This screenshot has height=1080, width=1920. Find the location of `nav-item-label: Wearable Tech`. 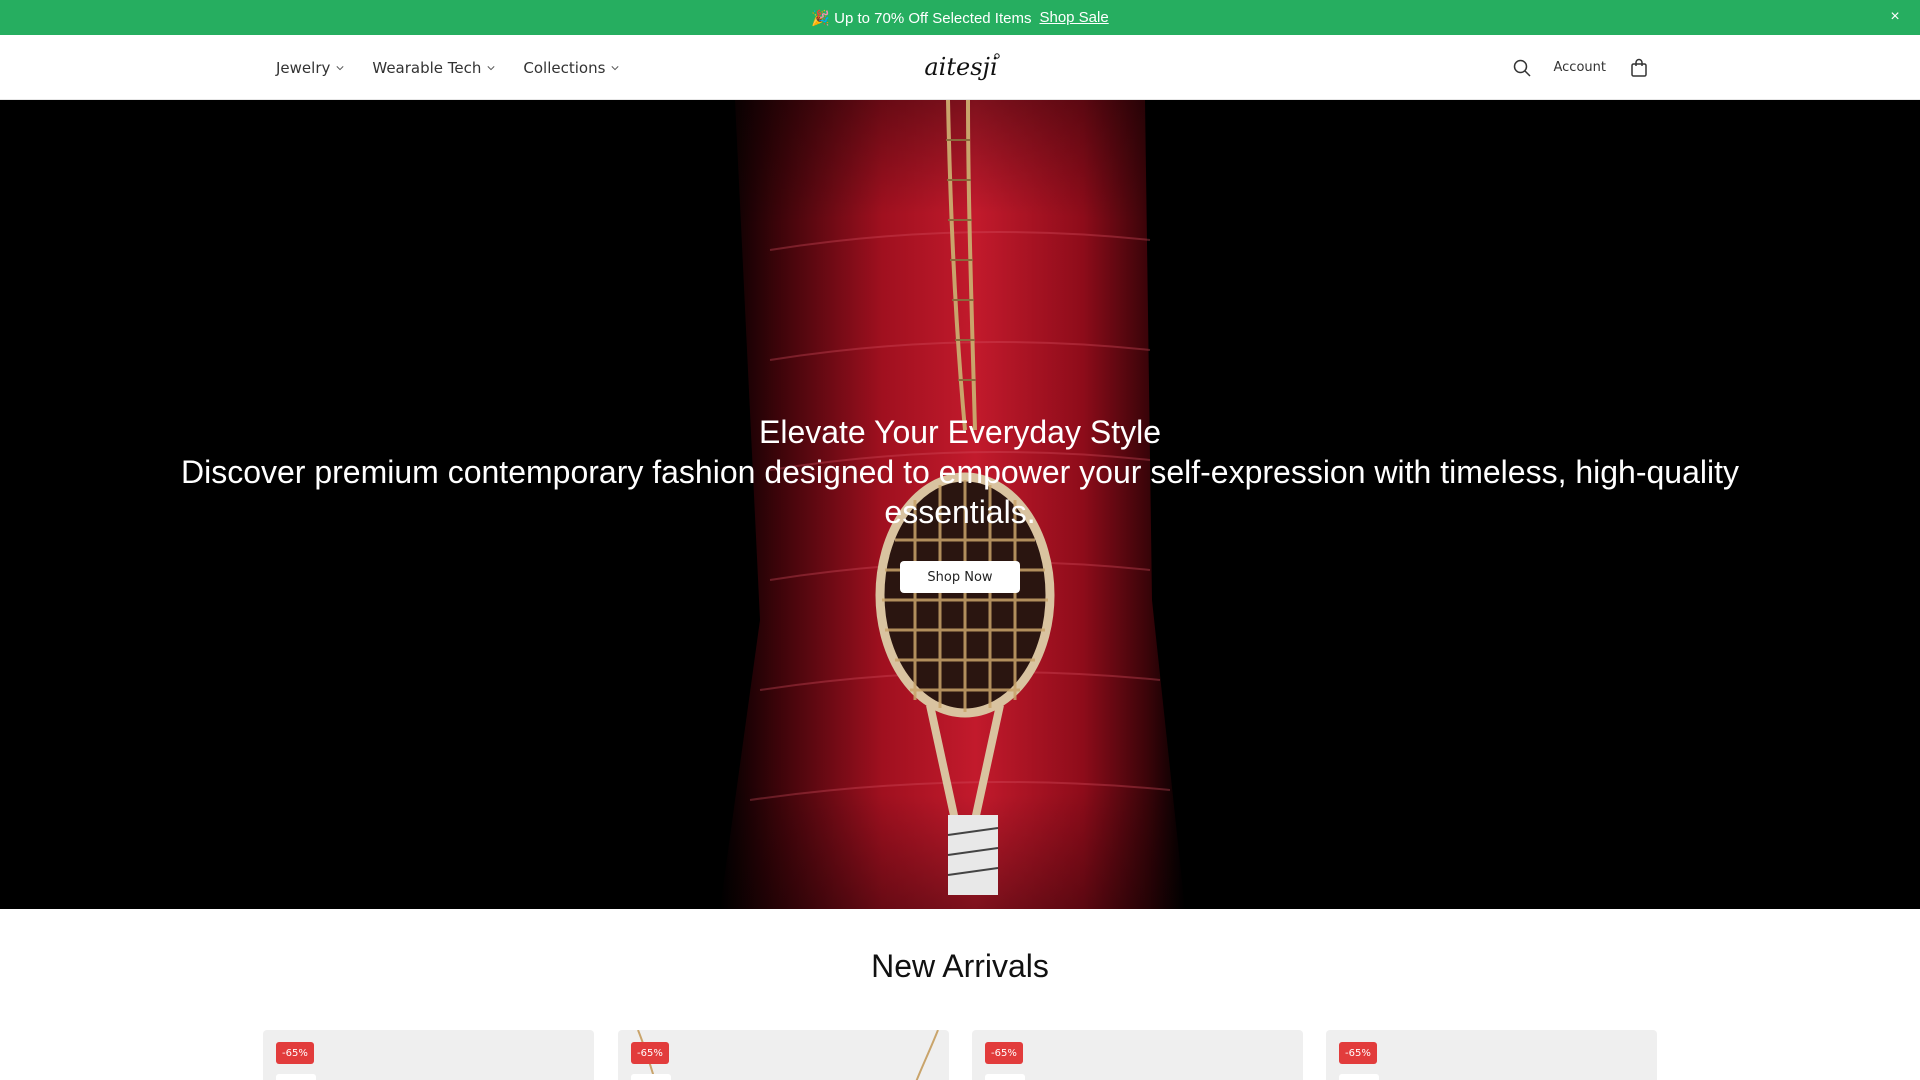

nav-item-label: Wearable Tech is located at coordinates (427, 67).